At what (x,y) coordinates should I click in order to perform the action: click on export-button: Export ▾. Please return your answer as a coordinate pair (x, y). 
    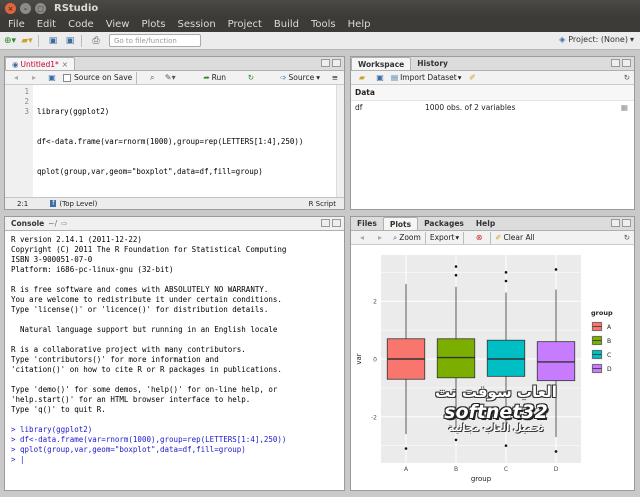
    Looking at the image, I should click on (444, 237).